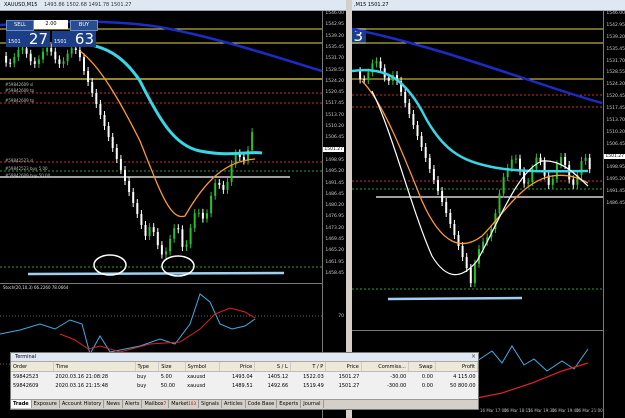  What do you see at coordinates (272, 367) in the screenshot?
I see `column-header: S / L` at bounding box center [272, 367].